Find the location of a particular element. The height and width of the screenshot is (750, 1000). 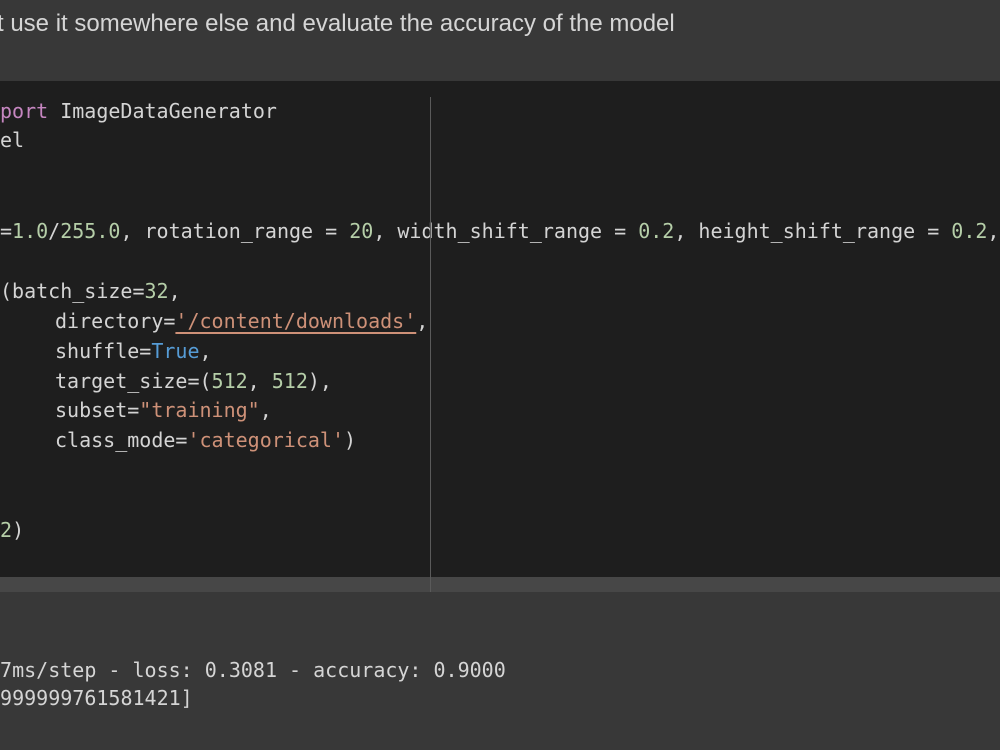

code-token: ), is located at coordinates (319, 381).